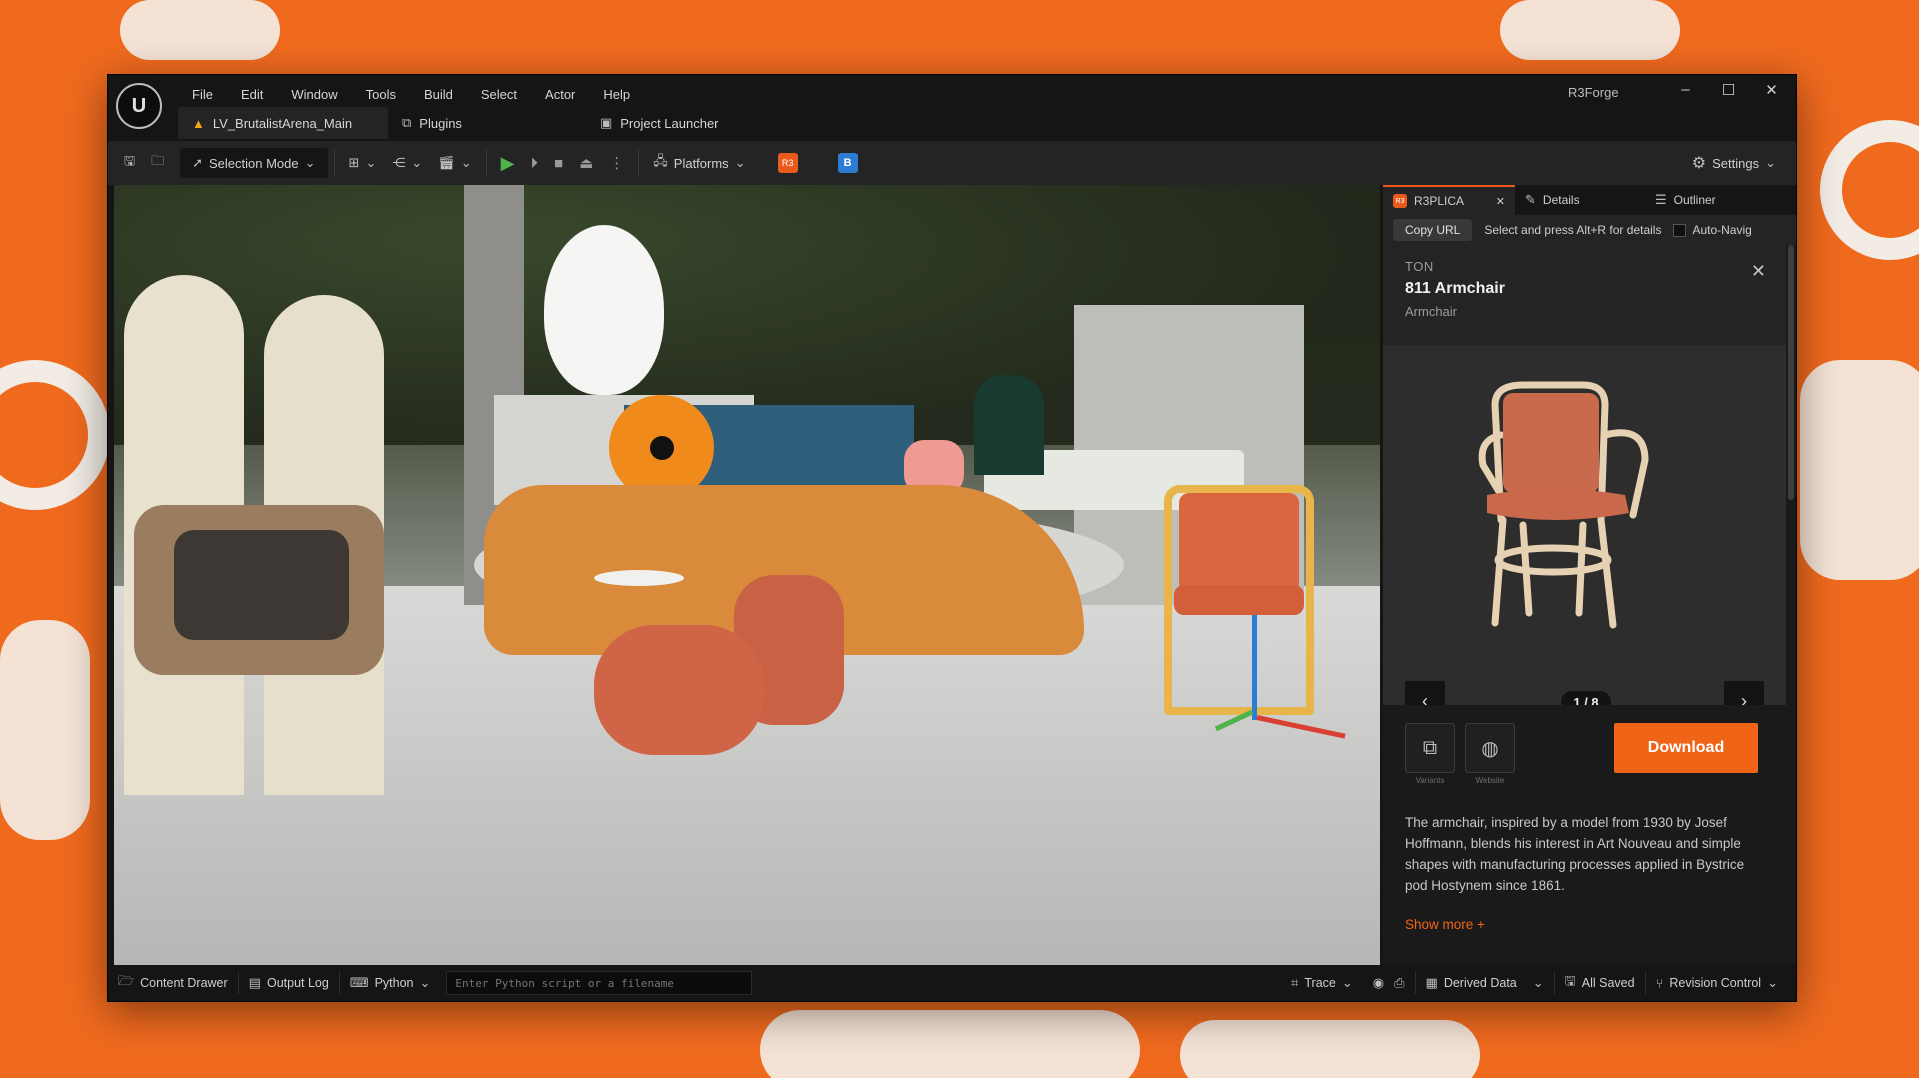 This screenshot has height=1078, width=1919. I want to click on close-icon: ✕, so click(1758, 271).